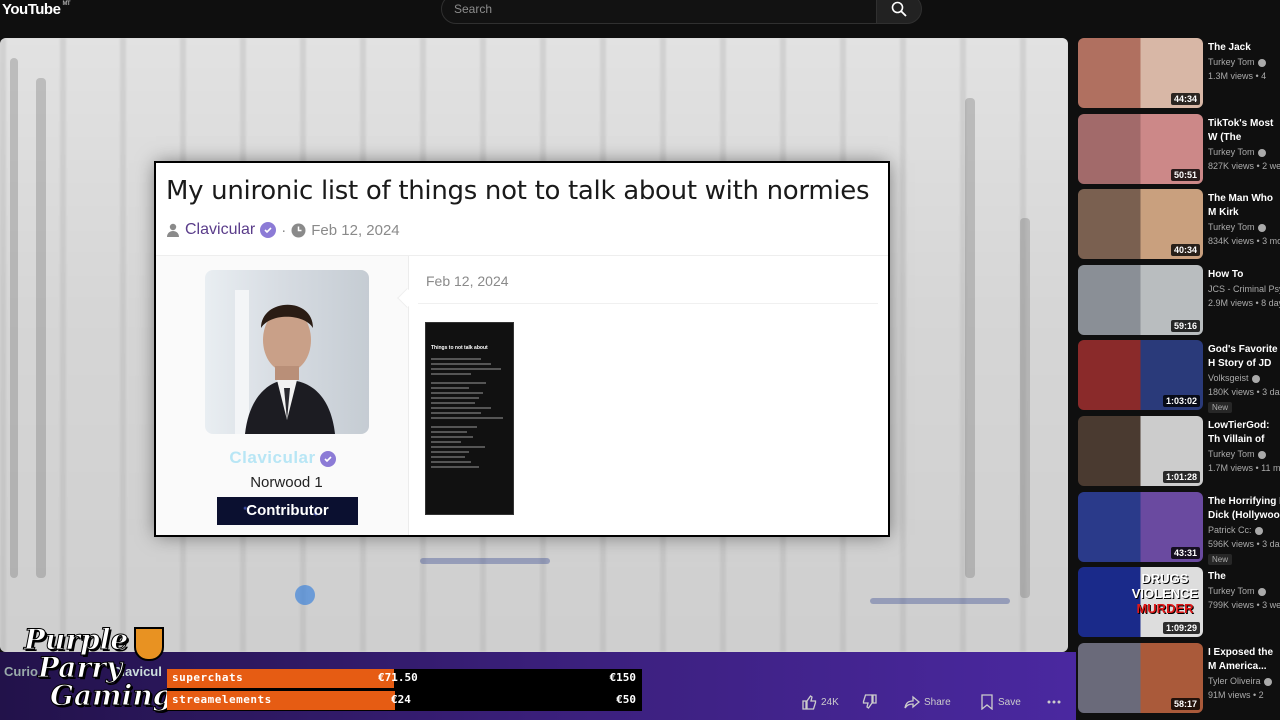 This screenshot has width=1280, height=720. I want to click on goal-label: superchats, so click(208, 677).